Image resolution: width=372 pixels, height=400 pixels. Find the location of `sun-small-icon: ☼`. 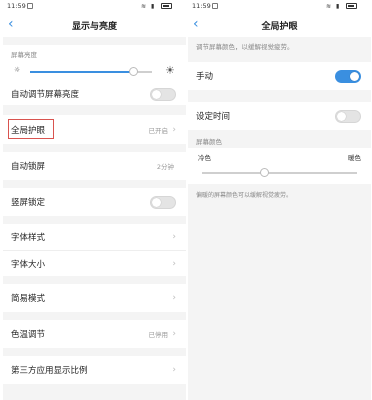

sun-small-icon: ☼ is located at coordinates (17, 70).